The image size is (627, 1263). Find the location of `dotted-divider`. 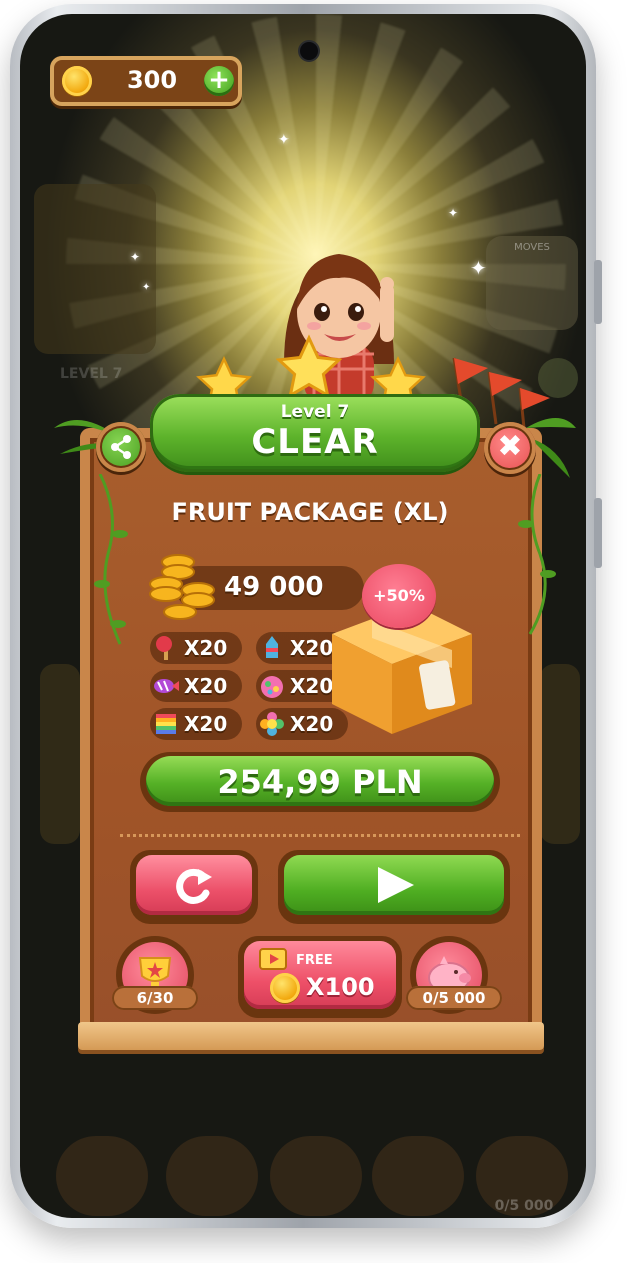

dotted-divider is located at coordinates (320, 835).